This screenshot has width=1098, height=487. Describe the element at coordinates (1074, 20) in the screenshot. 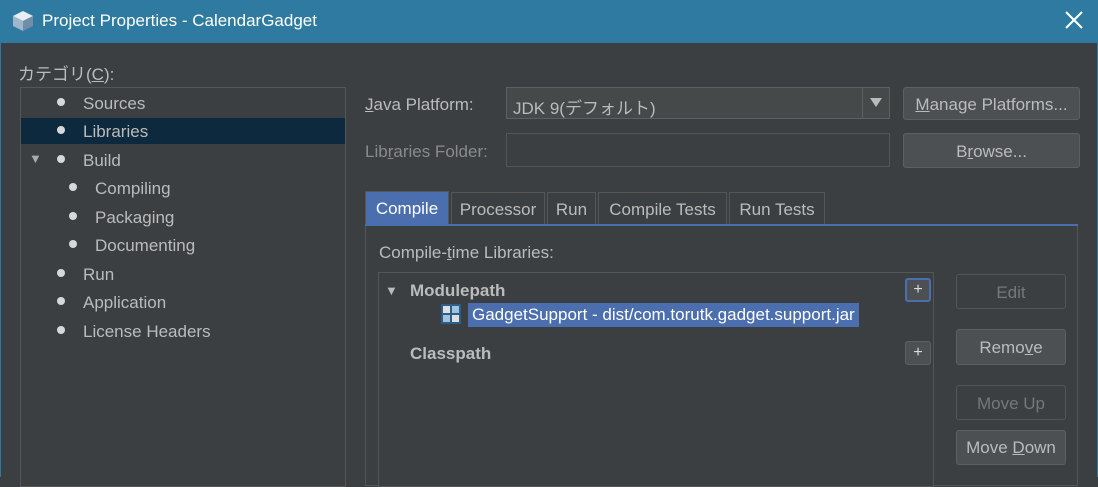

I see `close-icon` at that location.